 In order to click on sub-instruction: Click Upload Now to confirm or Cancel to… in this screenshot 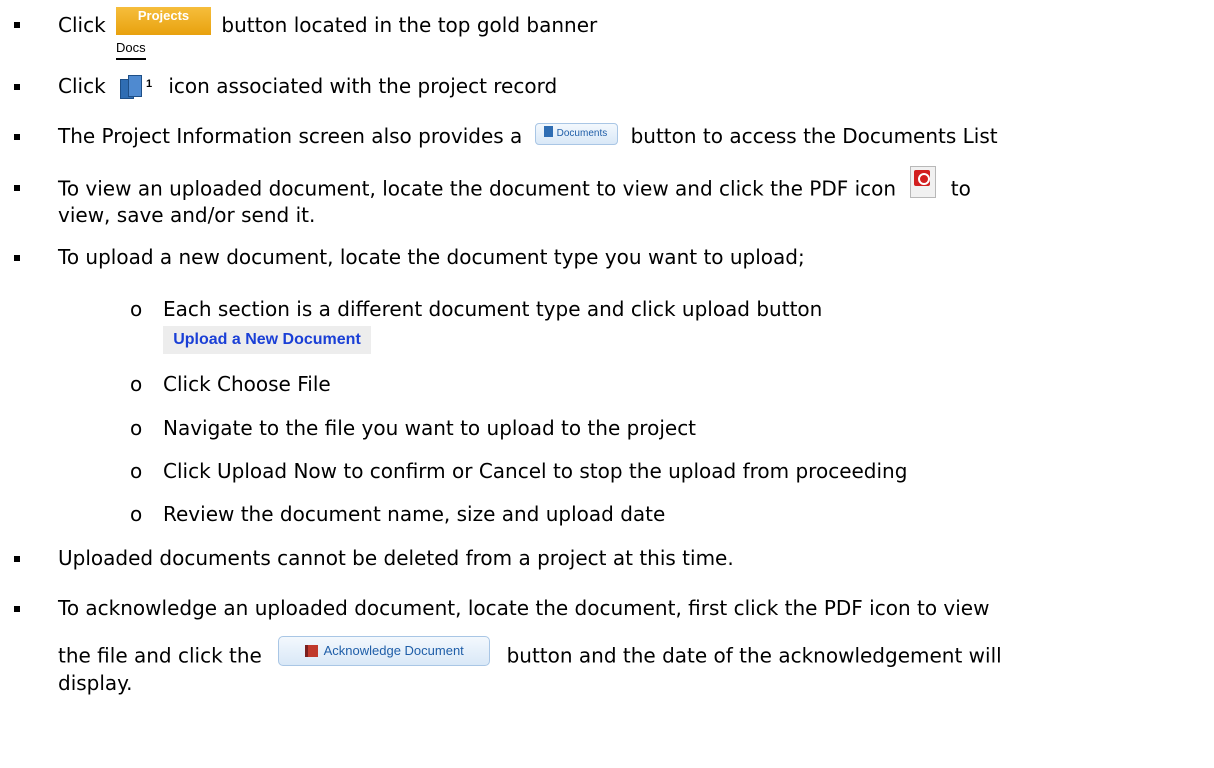, I will do `click(535, 471)`.